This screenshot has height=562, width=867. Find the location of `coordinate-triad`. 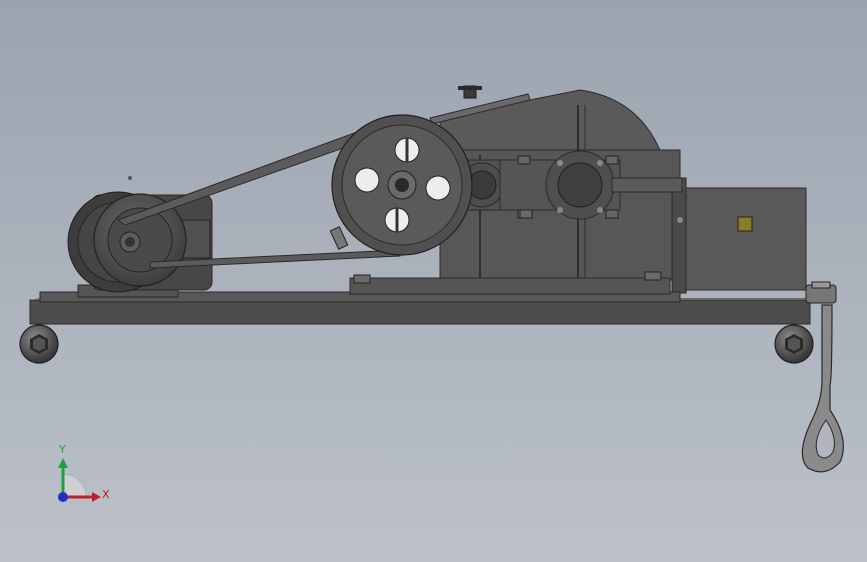

coordinate-triad is located at coordinates (79, 480).